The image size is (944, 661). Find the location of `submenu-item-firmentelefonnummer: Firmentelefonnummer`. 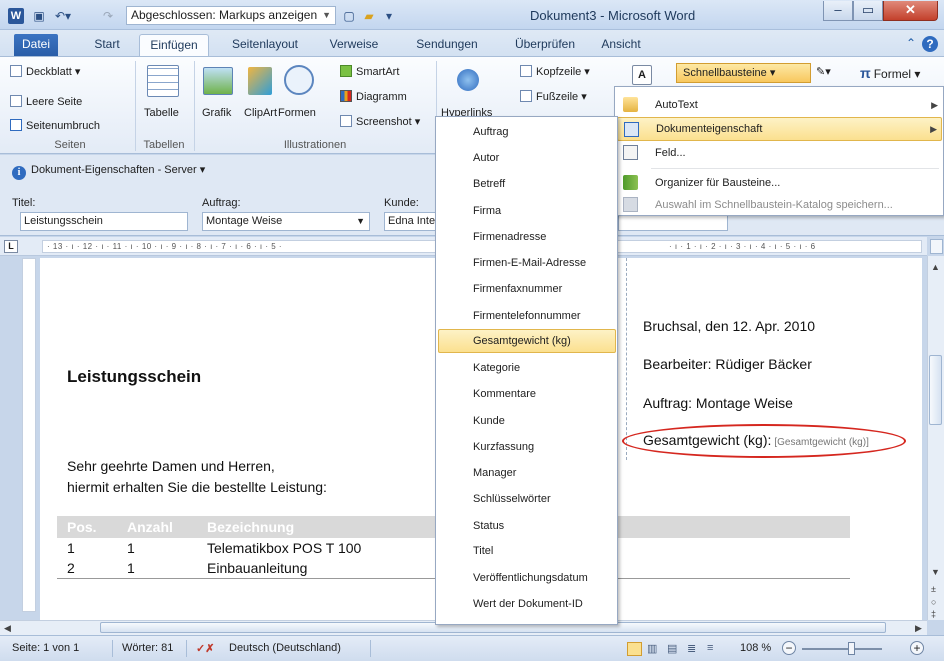

submenu-item-firmentelefonnummer: Firmentelefonnummer is located at coordinates (527, 316).